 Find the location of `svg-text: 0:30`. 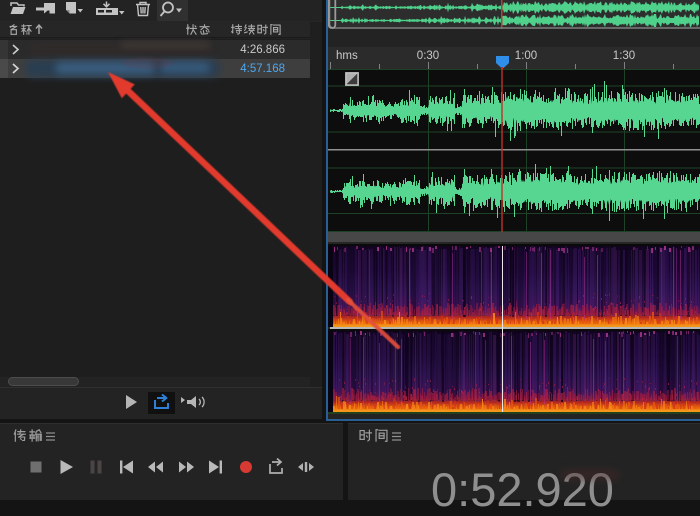

svg-text: 0:30 is located at coordinates (428, 56).